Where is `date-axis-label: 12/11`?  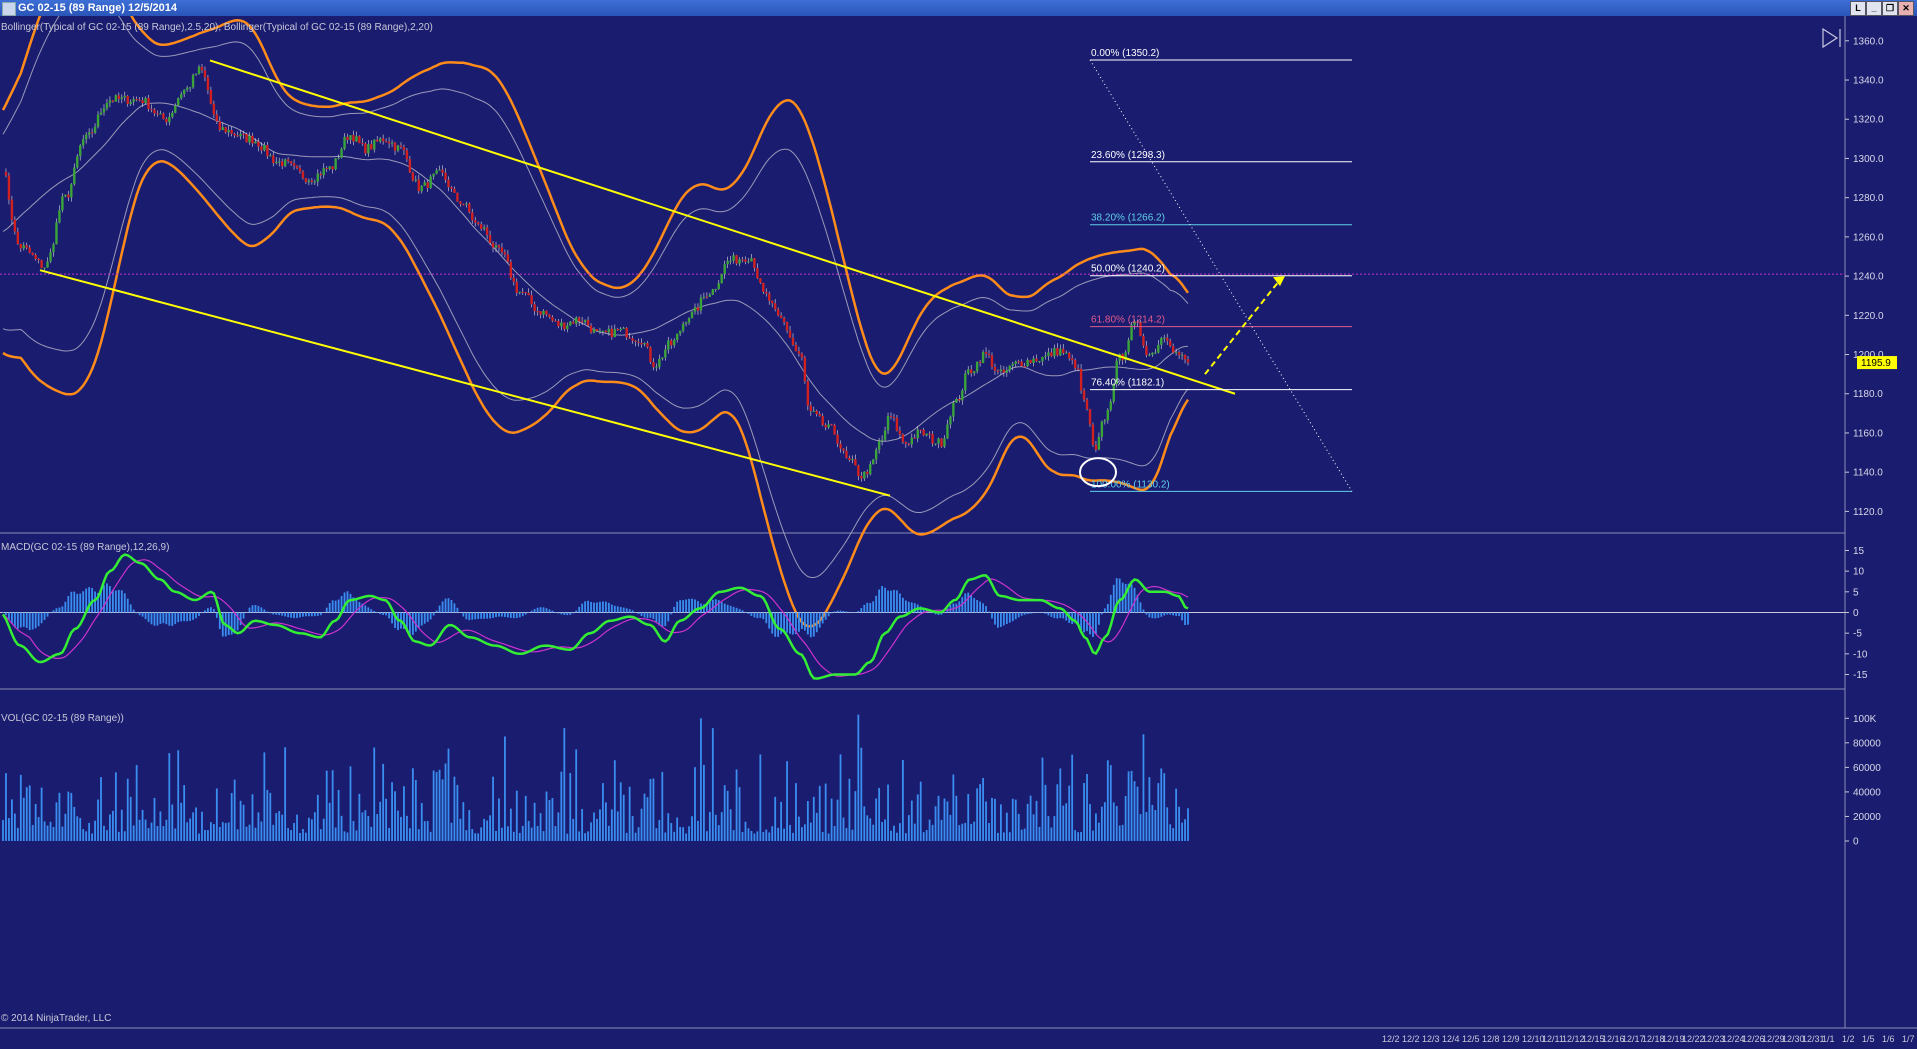
date-axis-label: 12/11 is located at coordinates (1553, 1039).